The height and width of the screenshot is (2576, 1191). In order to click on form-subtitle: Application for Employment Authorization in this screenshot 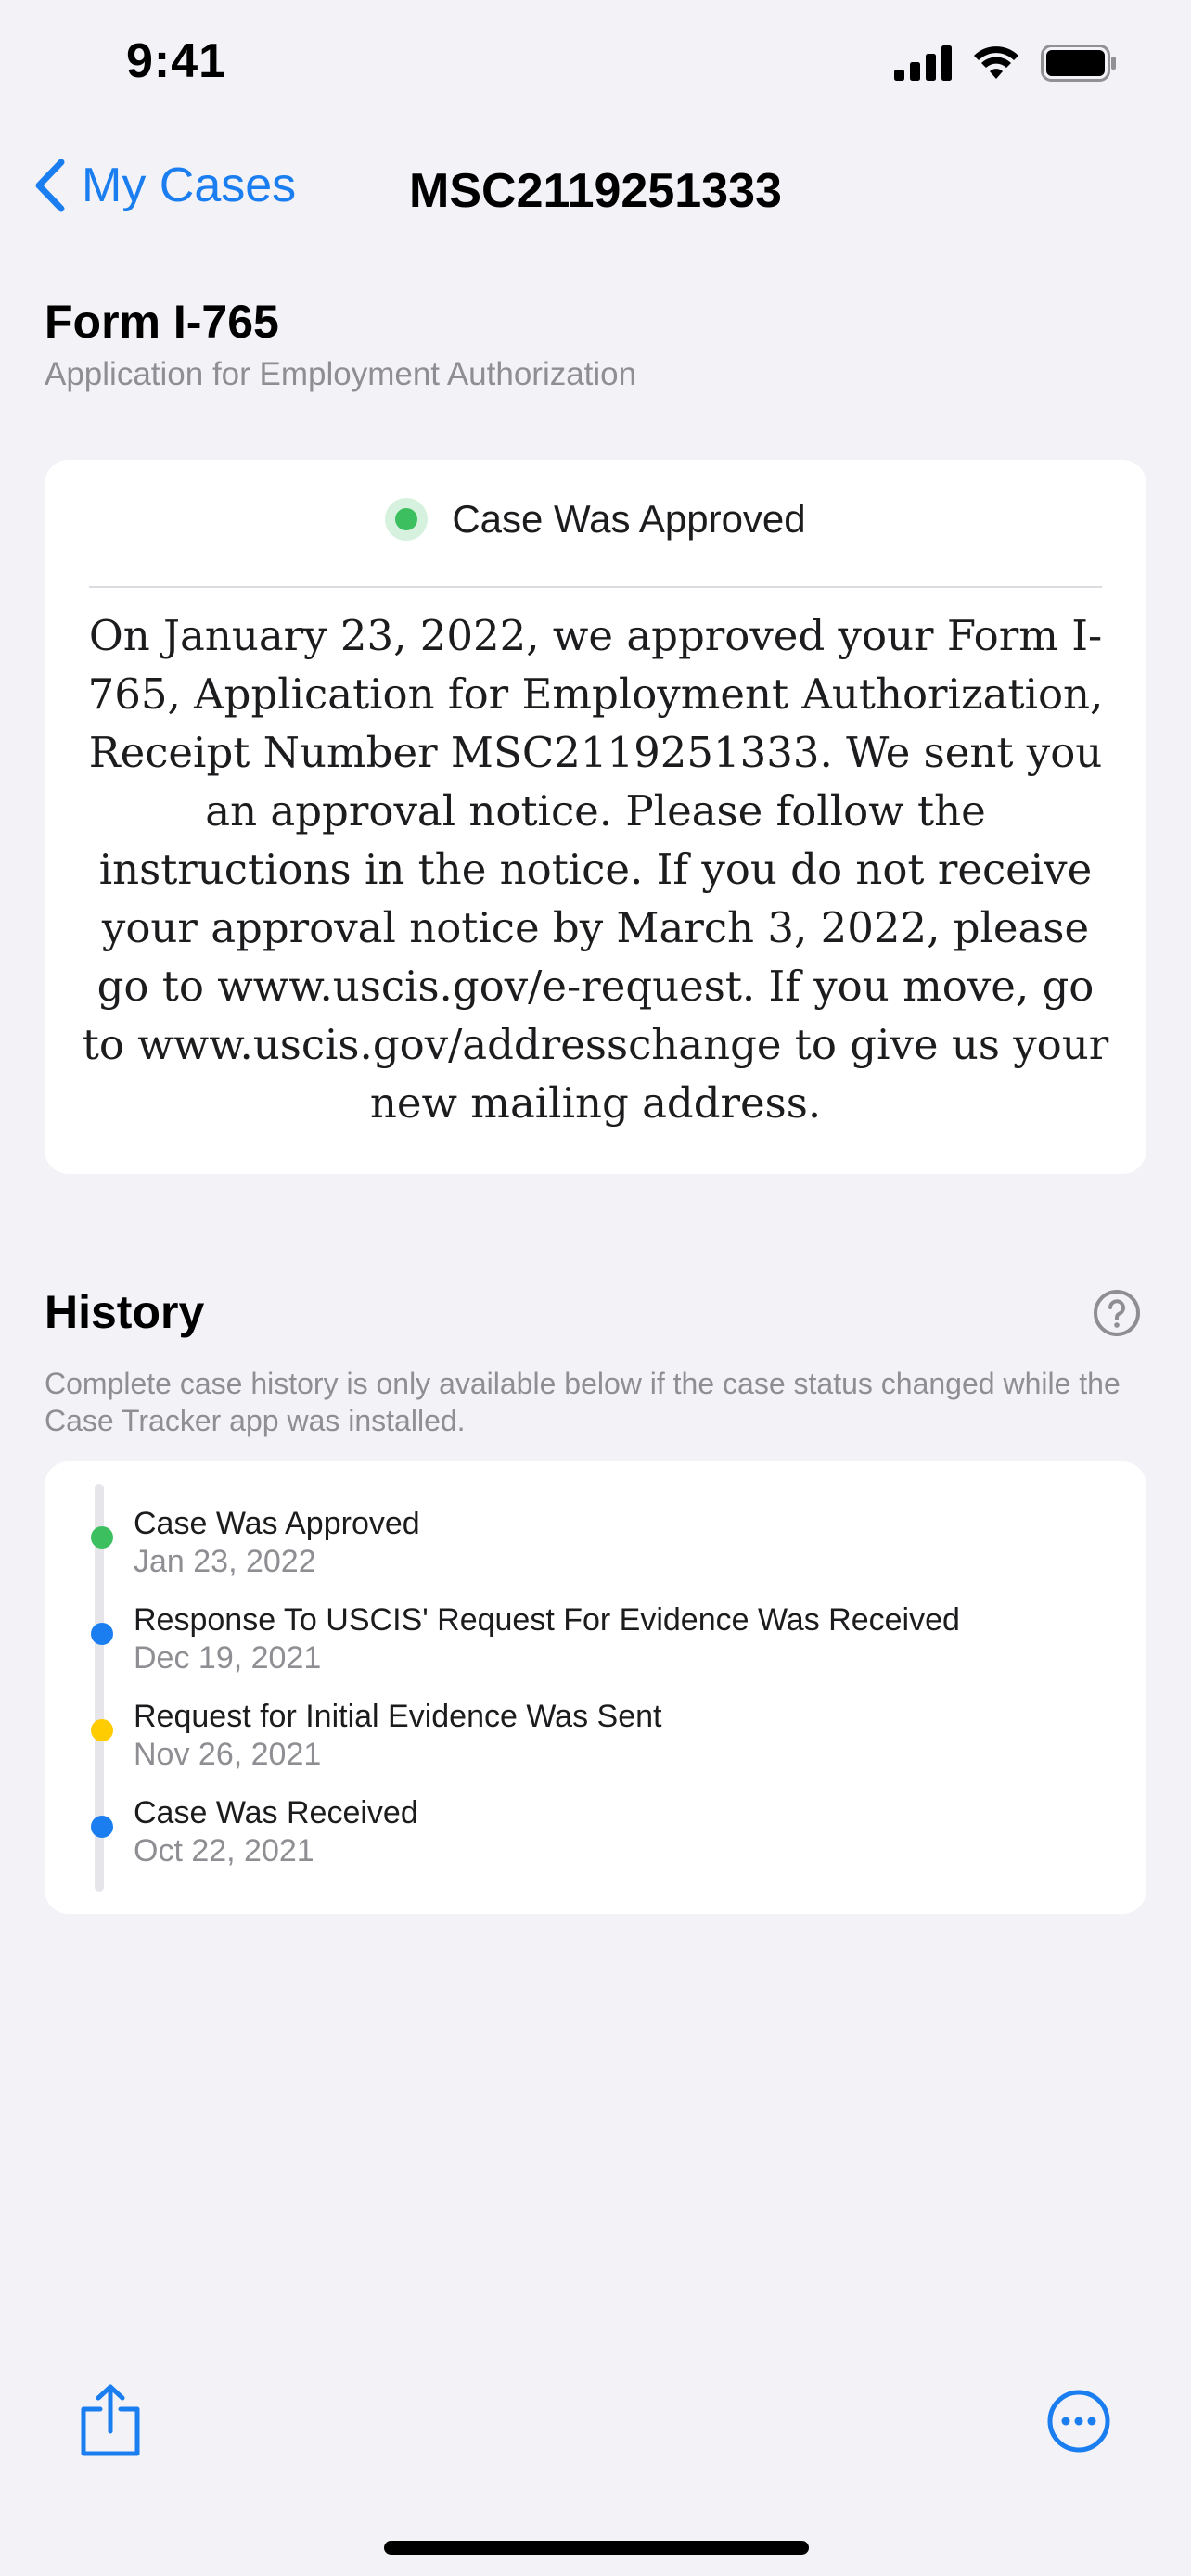, I will do `click(341, 374)`.